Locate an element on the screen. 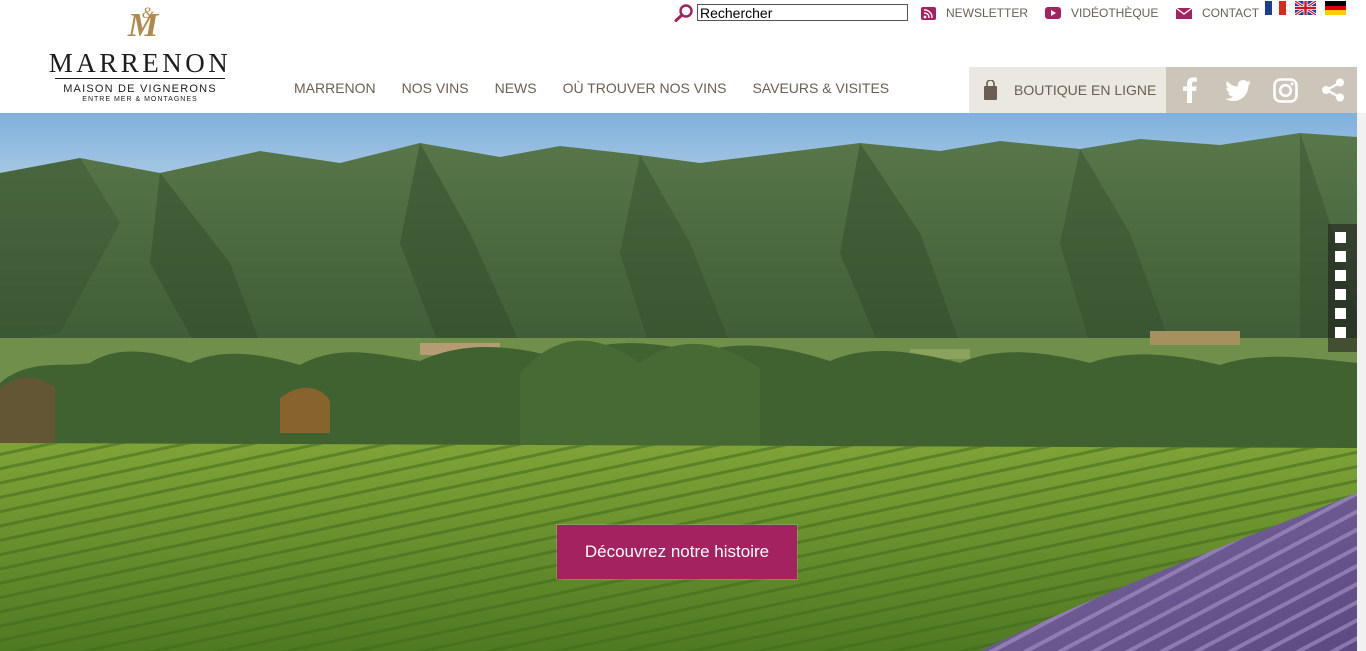  twitter-button is located at coordinates (1238, 90).